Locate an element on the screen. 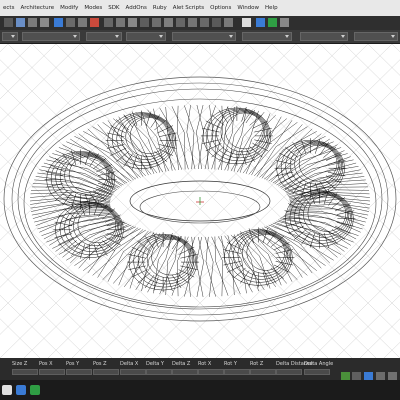 Image resolution: width=400 pixels, height=400 pixels. menu-item-architecture: Architecture is located at coordinates (37, 8).